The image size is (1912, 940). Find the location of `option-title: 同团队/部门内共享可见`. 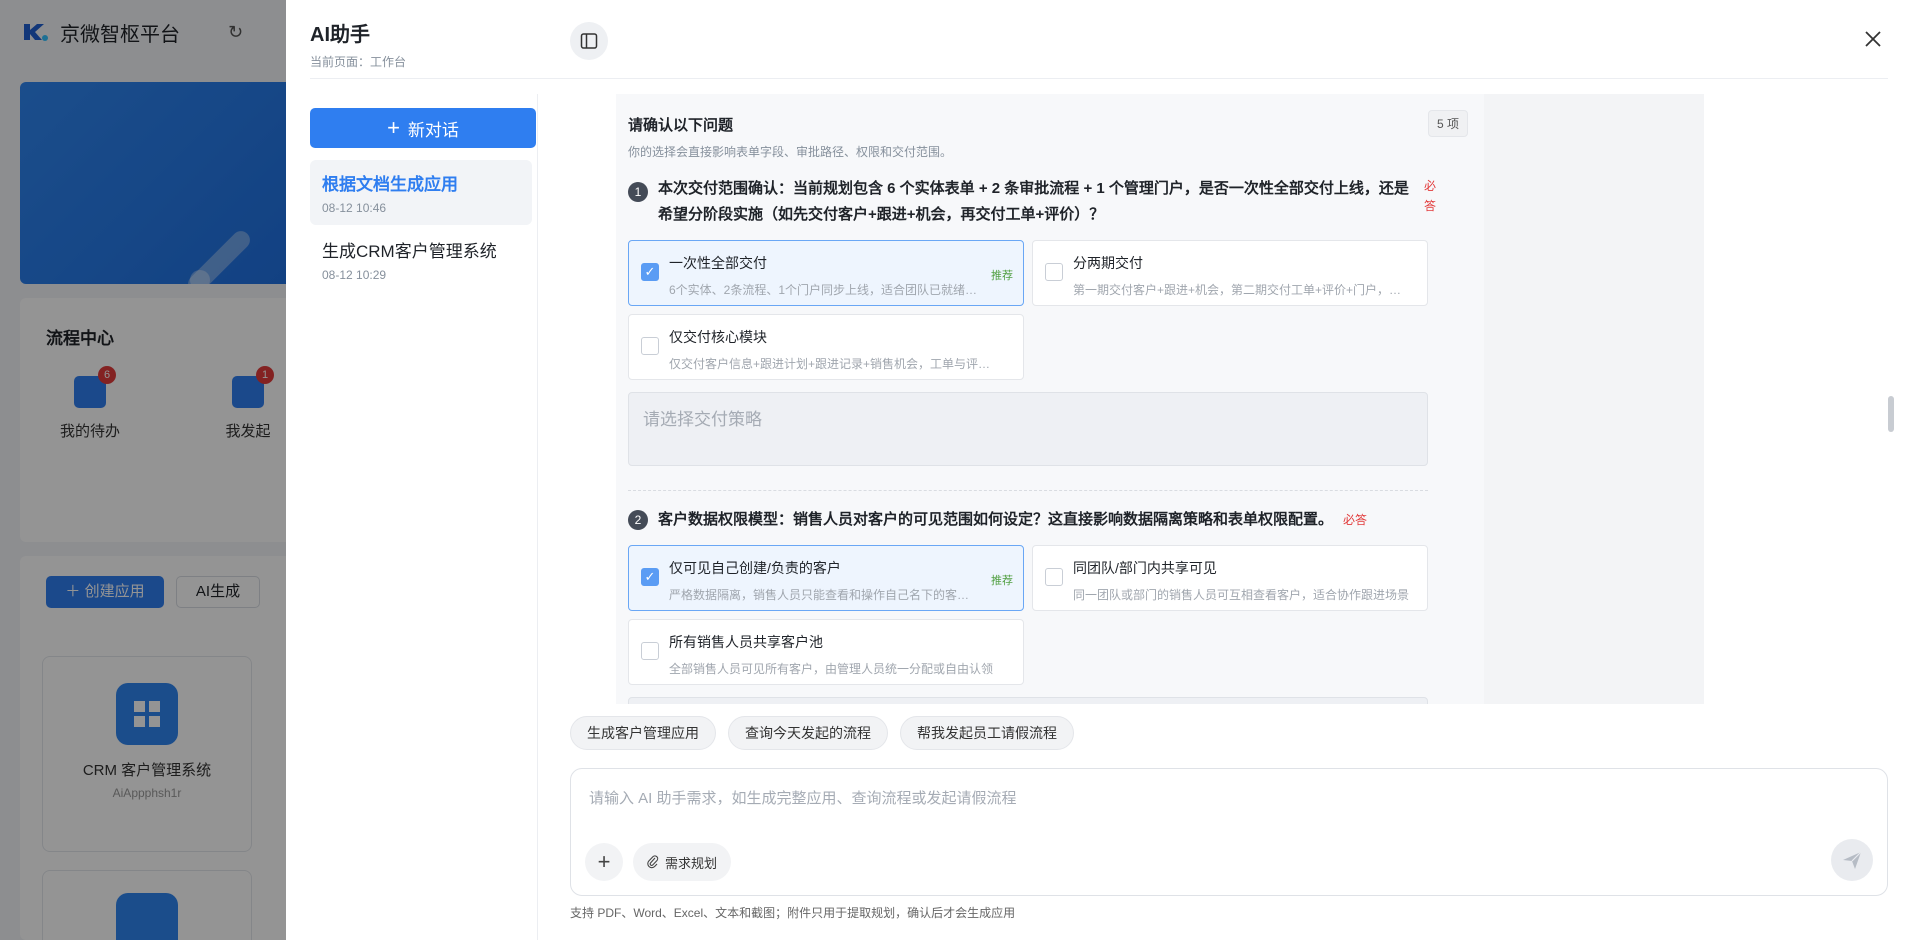

option-title: 同团队/部门内共享可见 is located at coordinates (1145, 568).